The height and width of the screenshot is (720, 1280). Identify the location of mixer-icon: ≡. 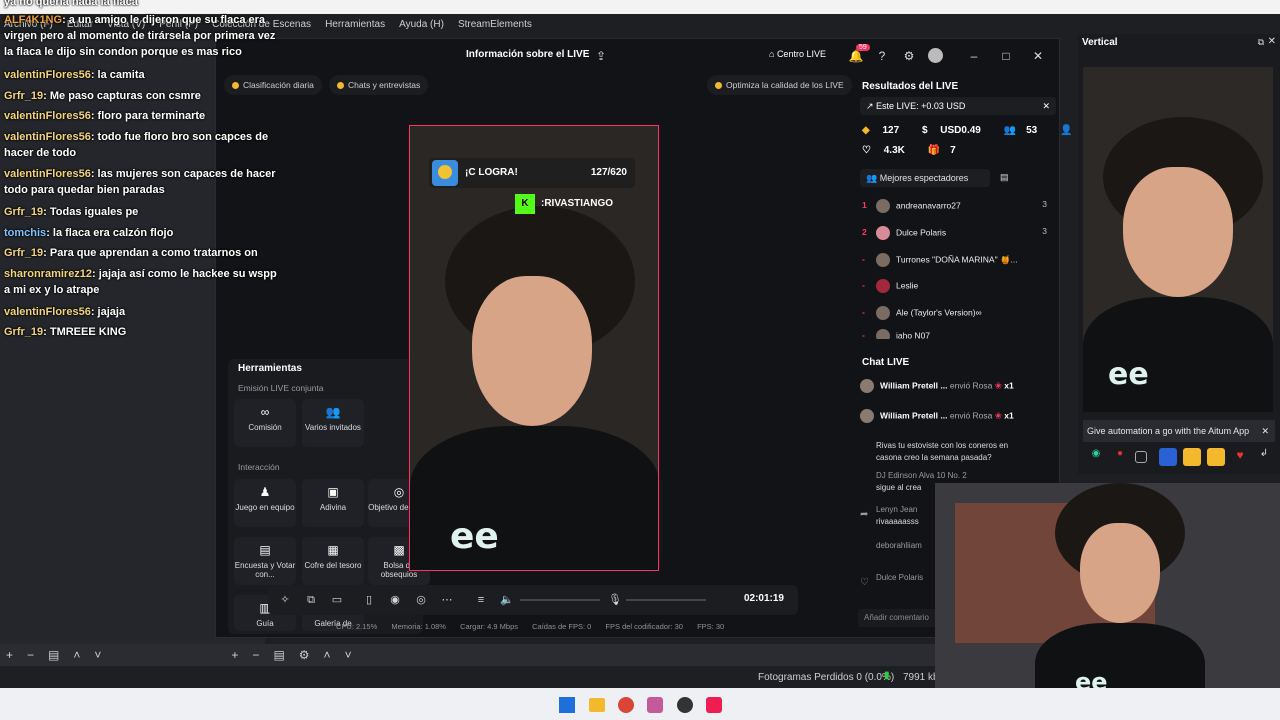
(481, 600).